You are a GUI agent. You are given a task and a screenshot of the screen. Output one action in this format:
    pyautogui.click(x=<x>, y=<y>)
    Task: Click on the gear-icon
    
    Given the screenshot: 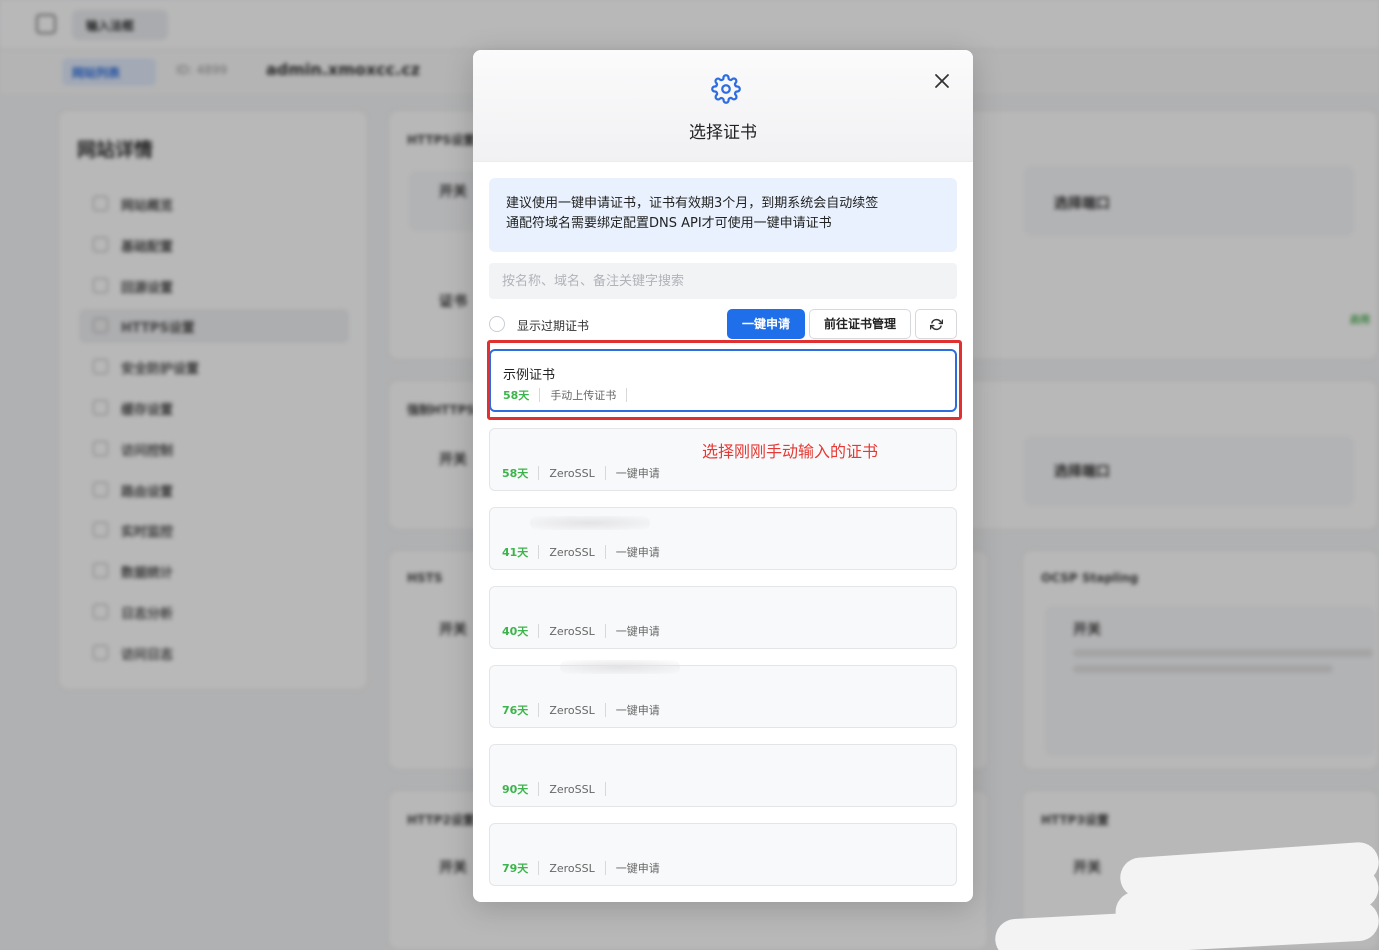 What is the action you would take?
    pyautogui.click(x=726, y=89)
    